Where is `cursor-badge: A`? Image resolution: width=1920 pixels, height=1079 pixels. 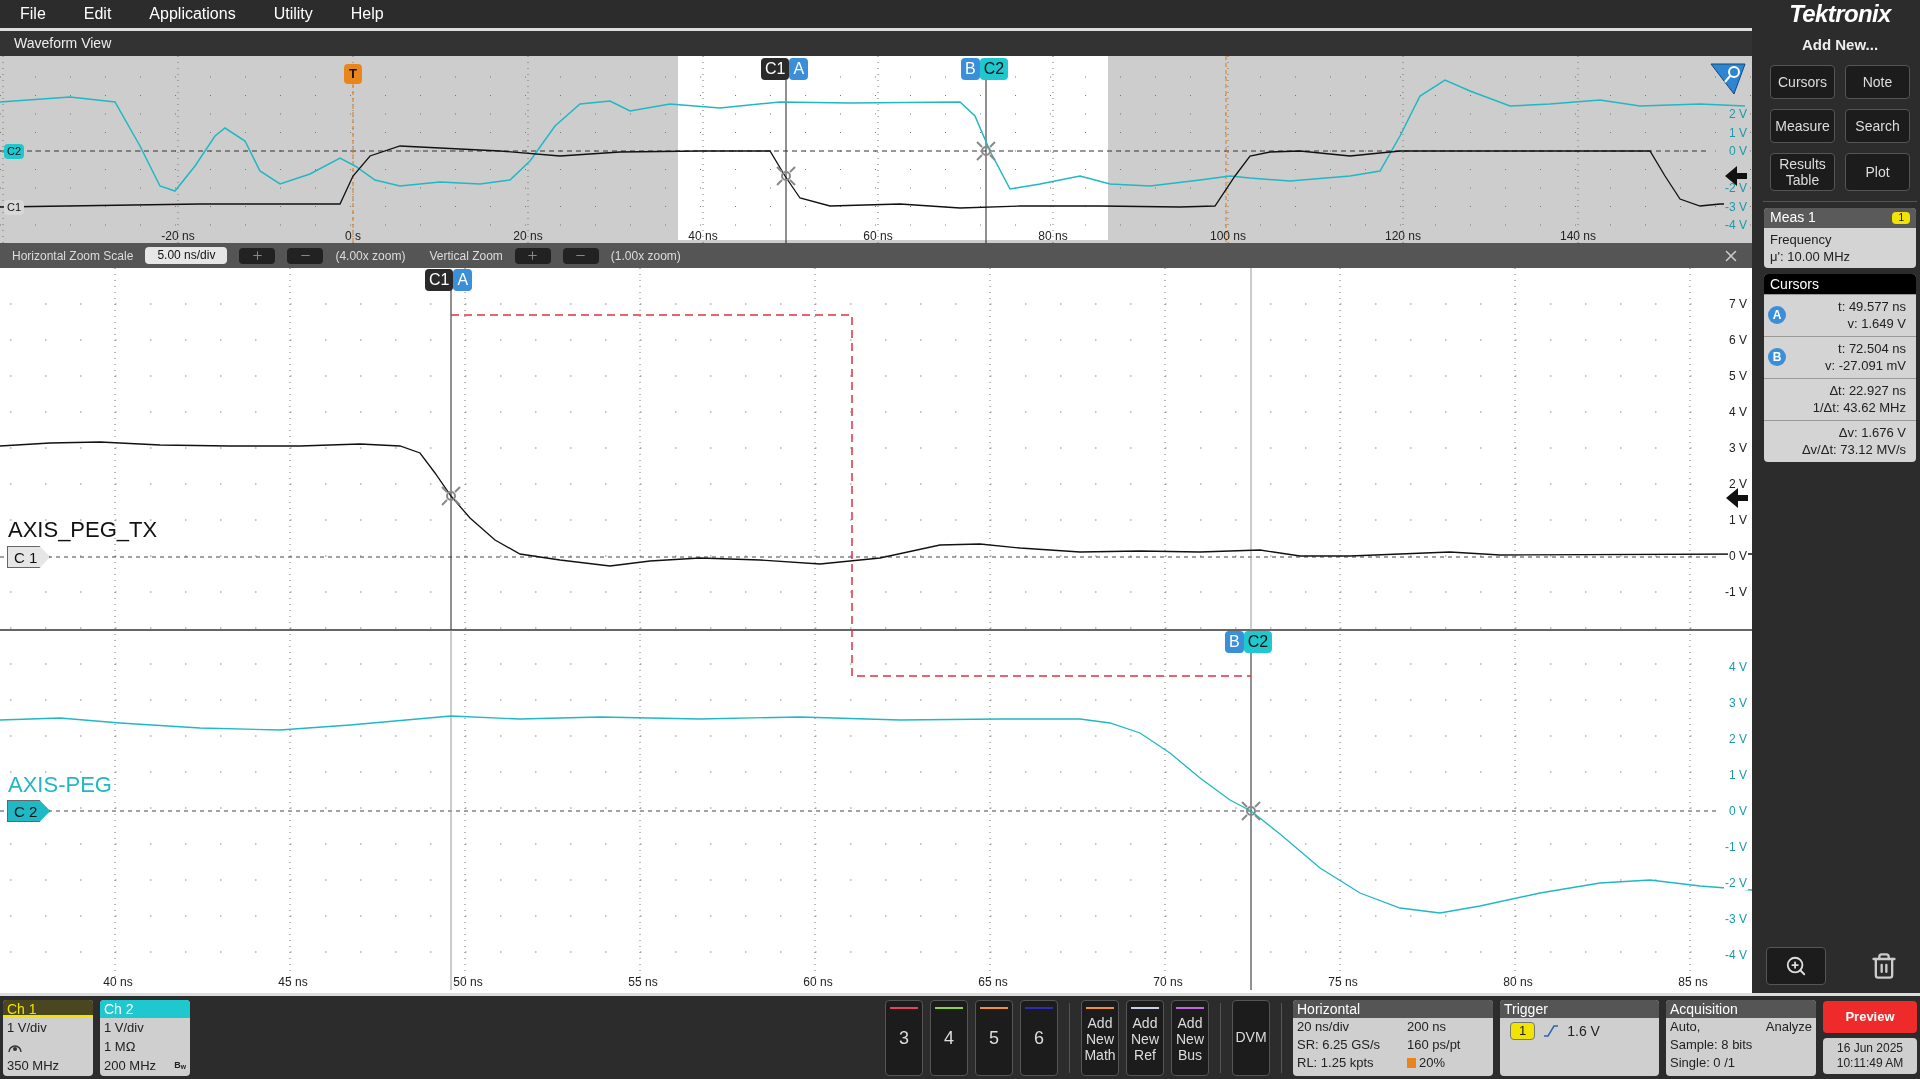 cursor-badge: A is located at coordinates (1777, 315).